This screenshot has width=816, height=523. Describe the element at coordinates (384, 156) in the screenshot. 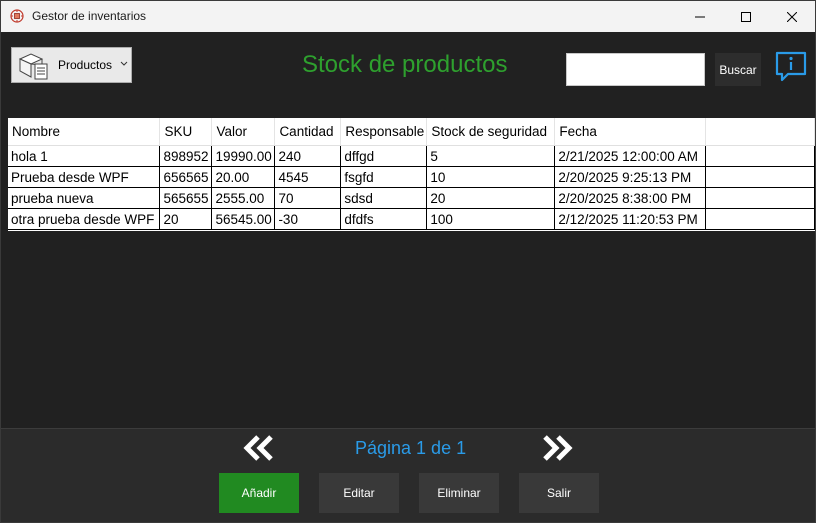

I see `cell-responsable: dffgd` at that location.